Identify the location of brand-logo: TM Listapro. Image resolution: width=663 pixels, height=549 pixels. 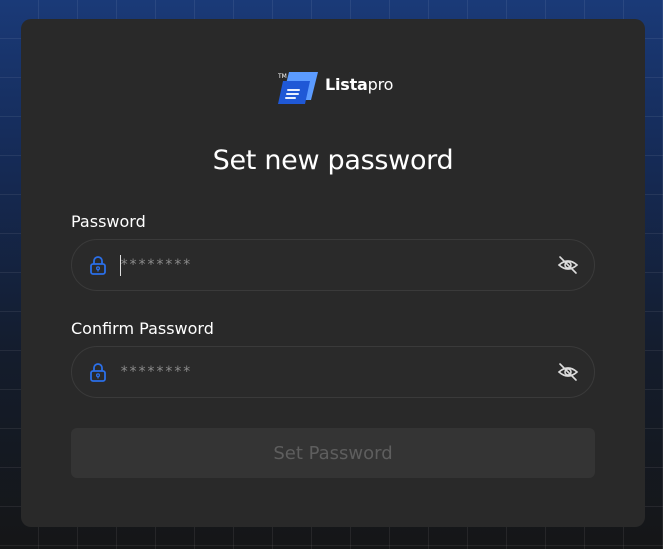
(338, 87).